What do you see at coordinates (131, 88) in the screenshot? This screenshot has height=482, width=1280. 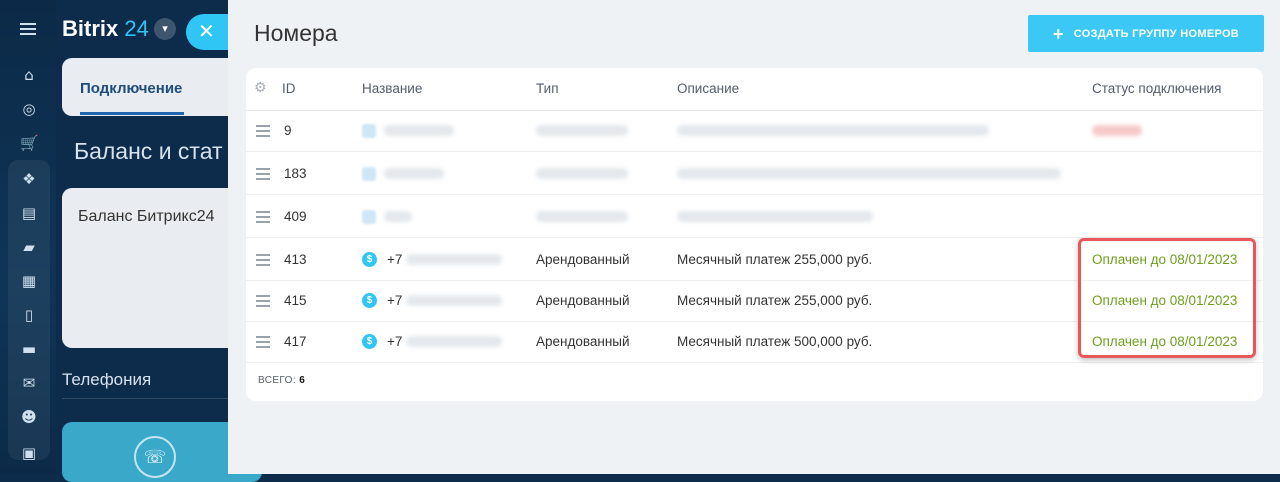 I see `tab-connection: Подключение` at bounding box center [131, 88].